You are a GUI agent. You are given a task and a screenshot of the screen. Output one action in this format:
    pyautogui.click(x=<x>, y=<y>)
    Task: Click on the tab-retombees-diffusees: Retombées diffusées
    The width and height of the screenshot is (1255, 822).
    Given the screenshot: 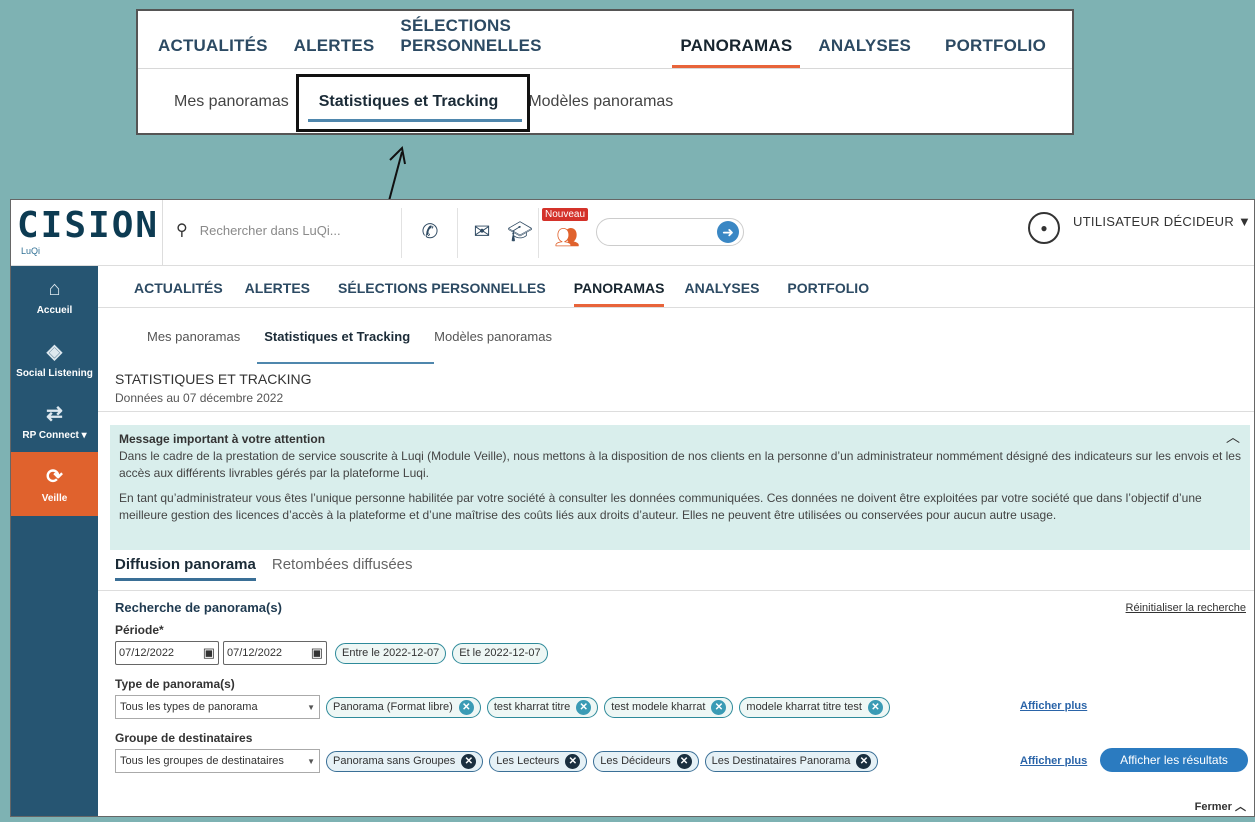 What is the action you would take?
    pyautogui.click(x=342, y=568)
    